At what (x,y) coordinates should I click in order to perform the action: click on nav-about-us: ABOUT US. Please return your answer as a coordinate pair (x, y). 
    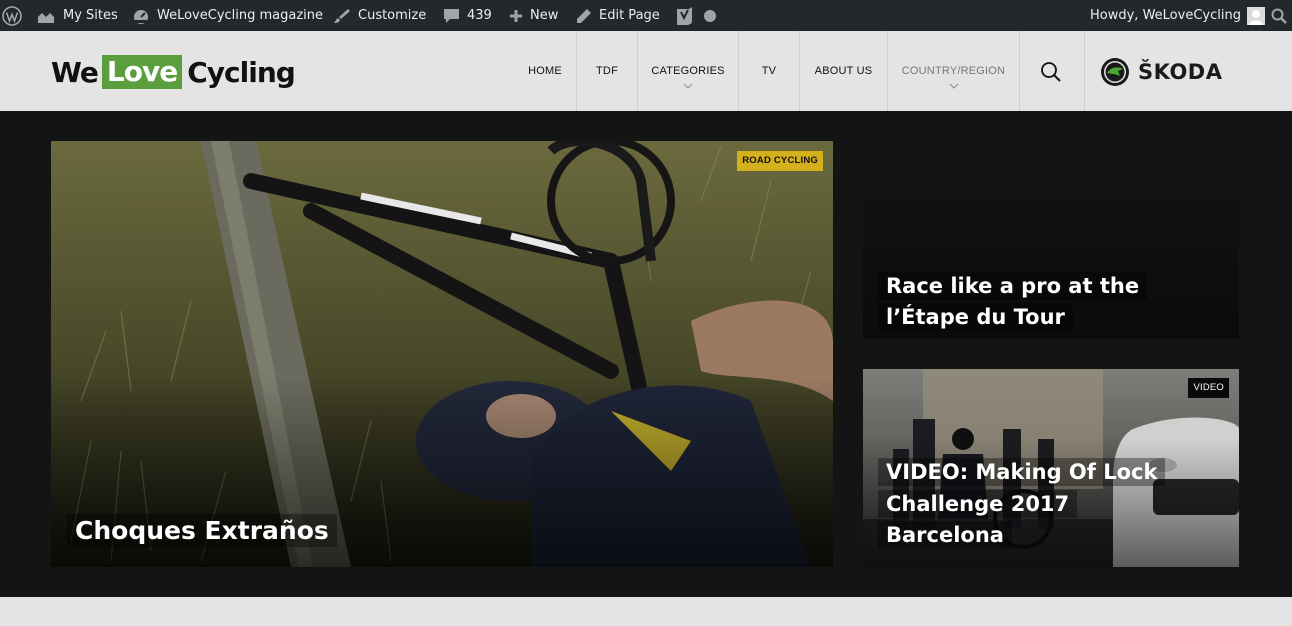
    Looking at the image, I should click on (843, 71).